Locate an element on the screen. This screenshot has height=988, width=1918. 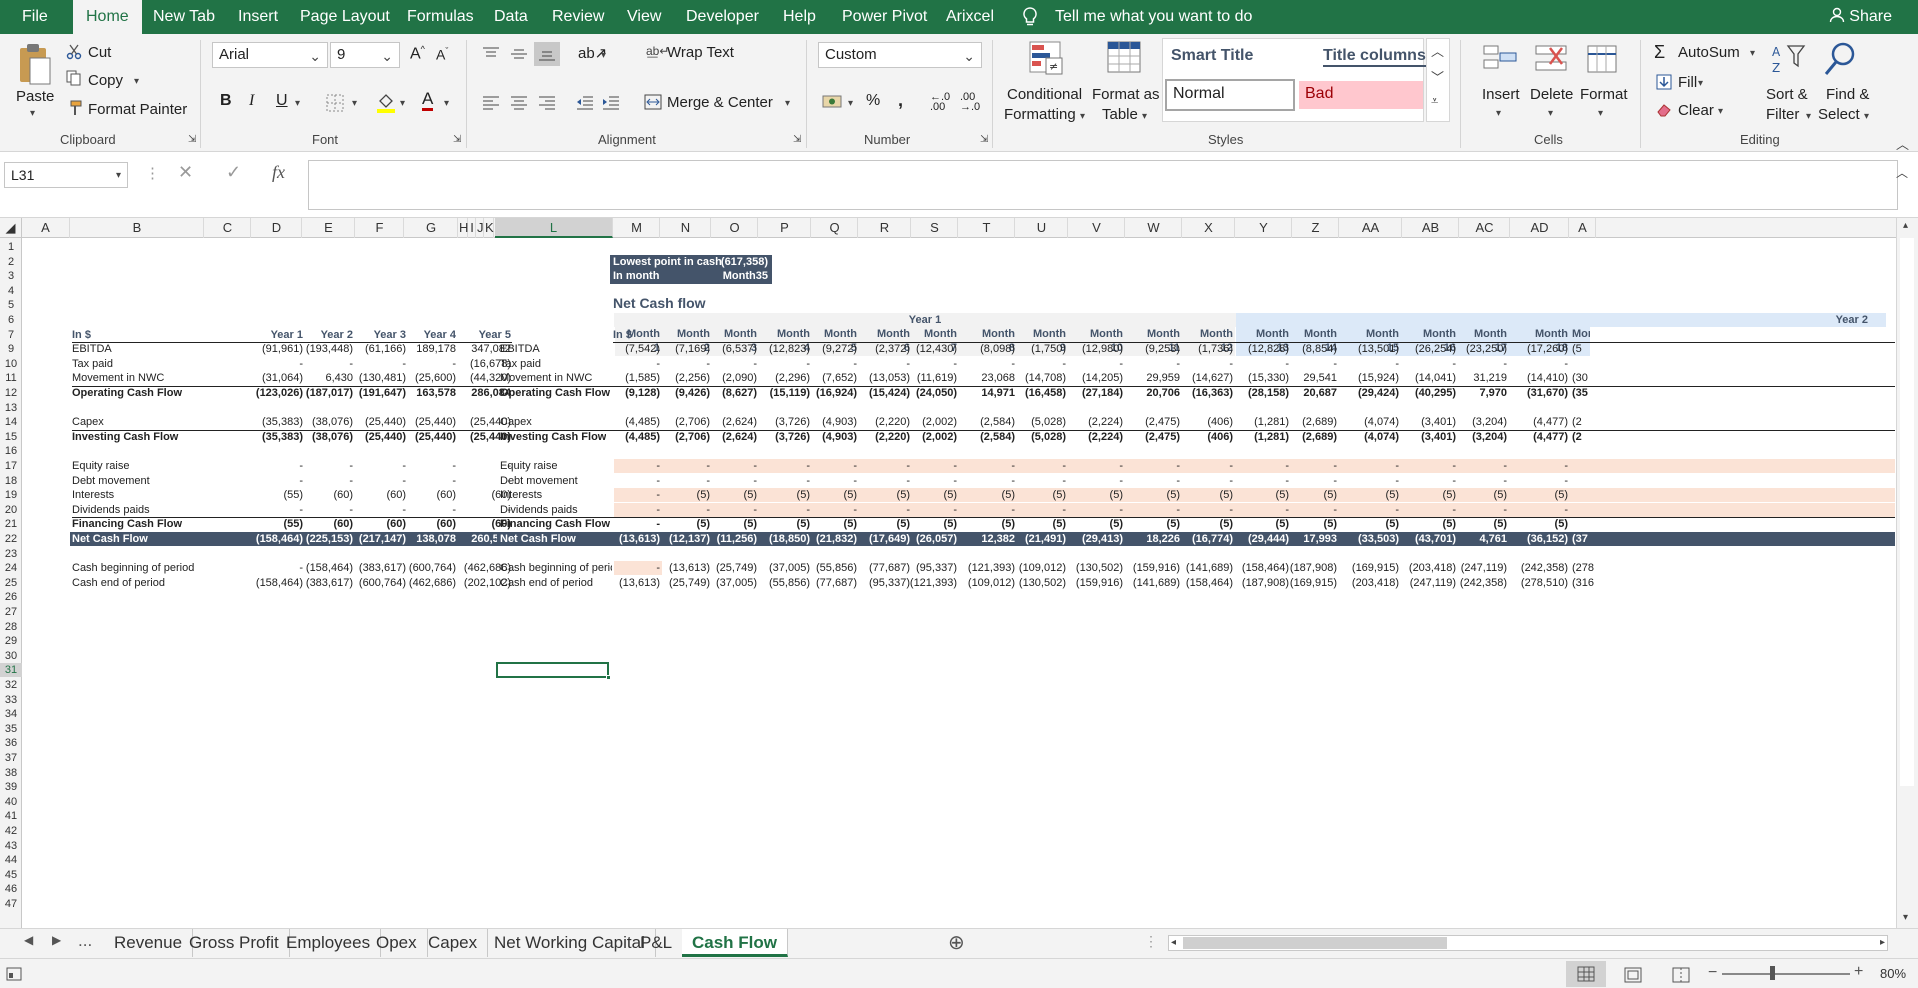
monthly-value-cell: (37 is located at coordinates (1580, 539).